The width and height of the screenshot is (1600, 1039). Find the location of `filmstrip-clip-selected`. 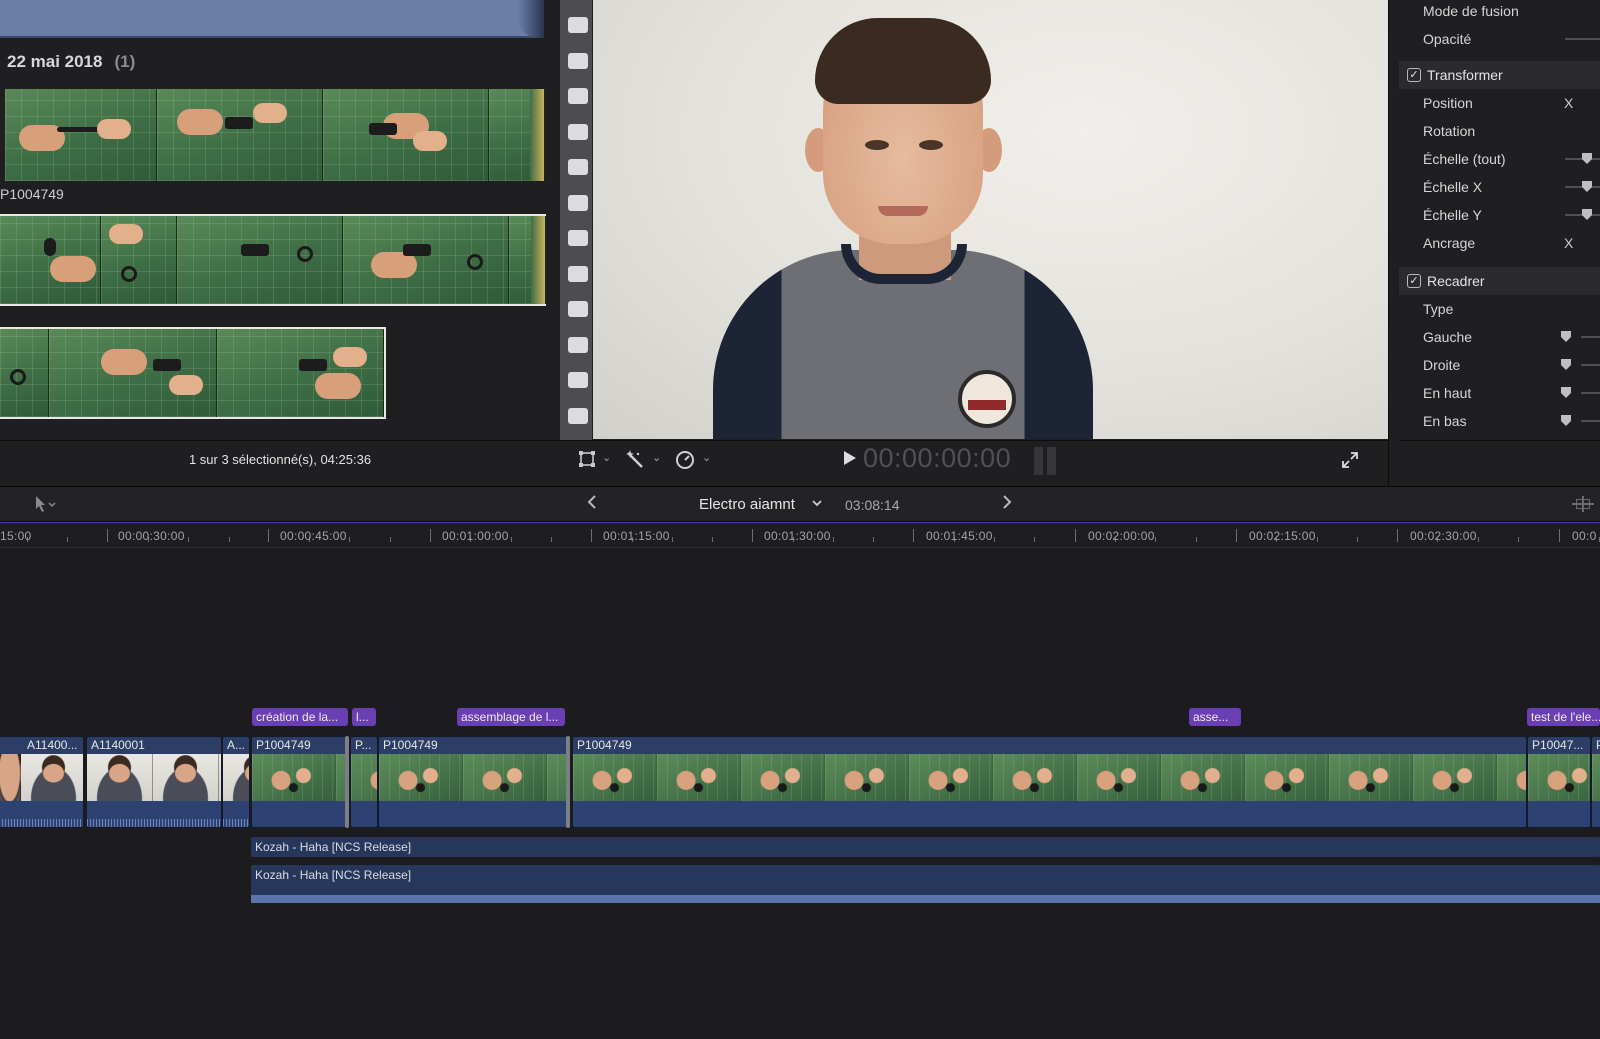

filmstrip-clip-selected is located at coordinates (275, 135).